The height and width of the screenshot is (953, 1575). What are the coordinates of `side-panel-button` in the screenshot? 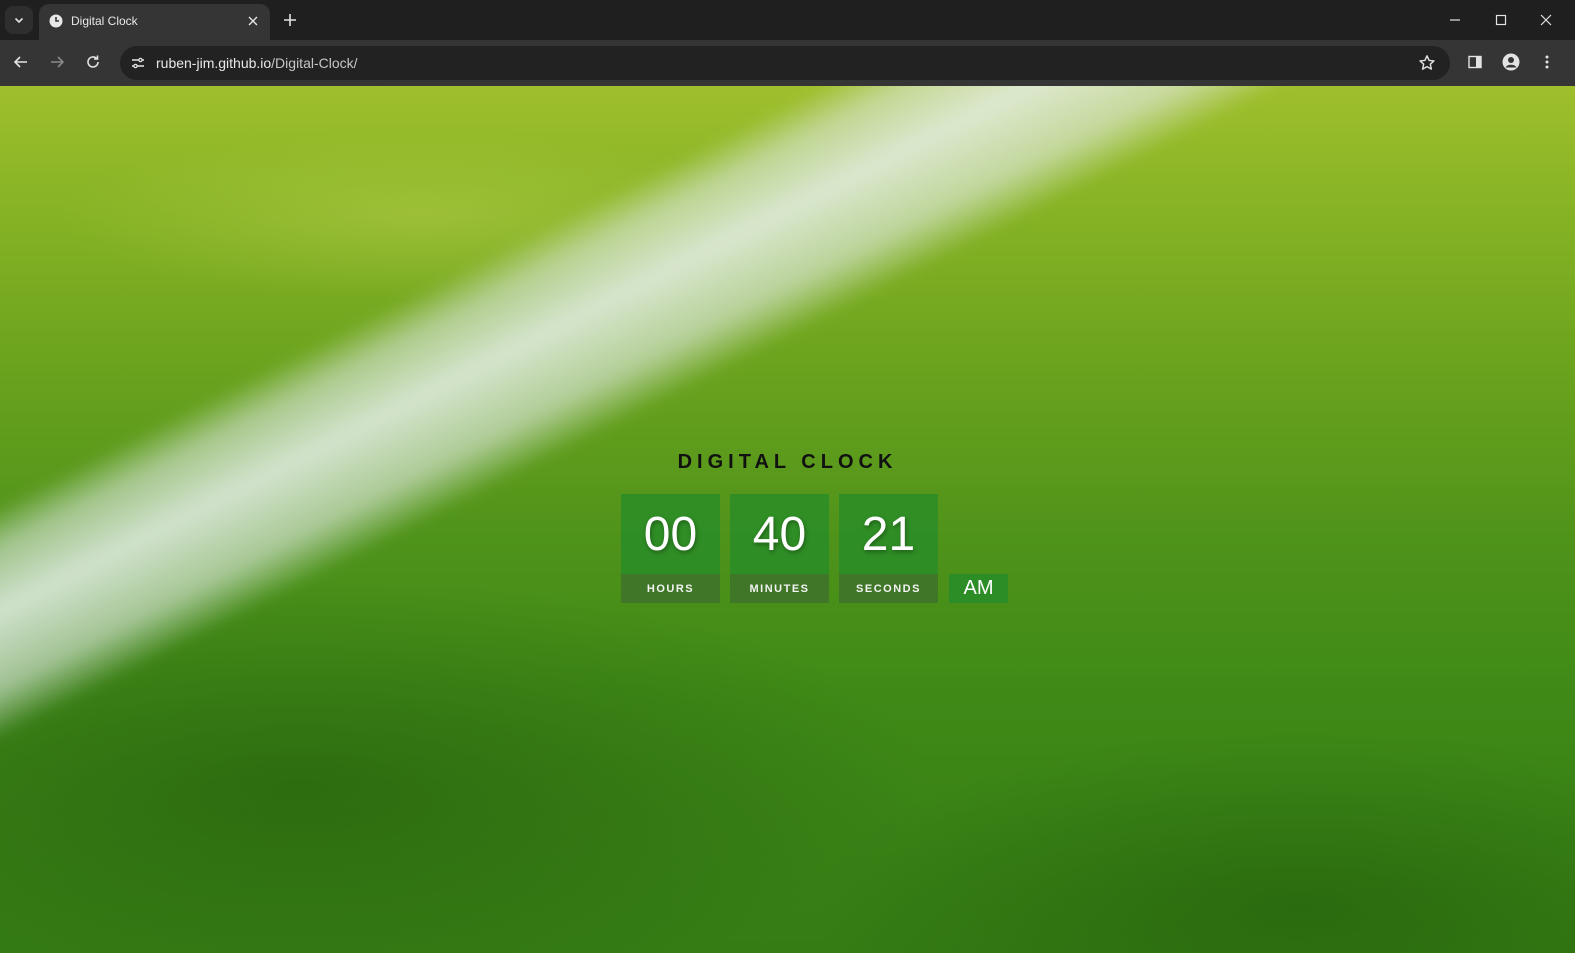 It's located at (1475, 62).